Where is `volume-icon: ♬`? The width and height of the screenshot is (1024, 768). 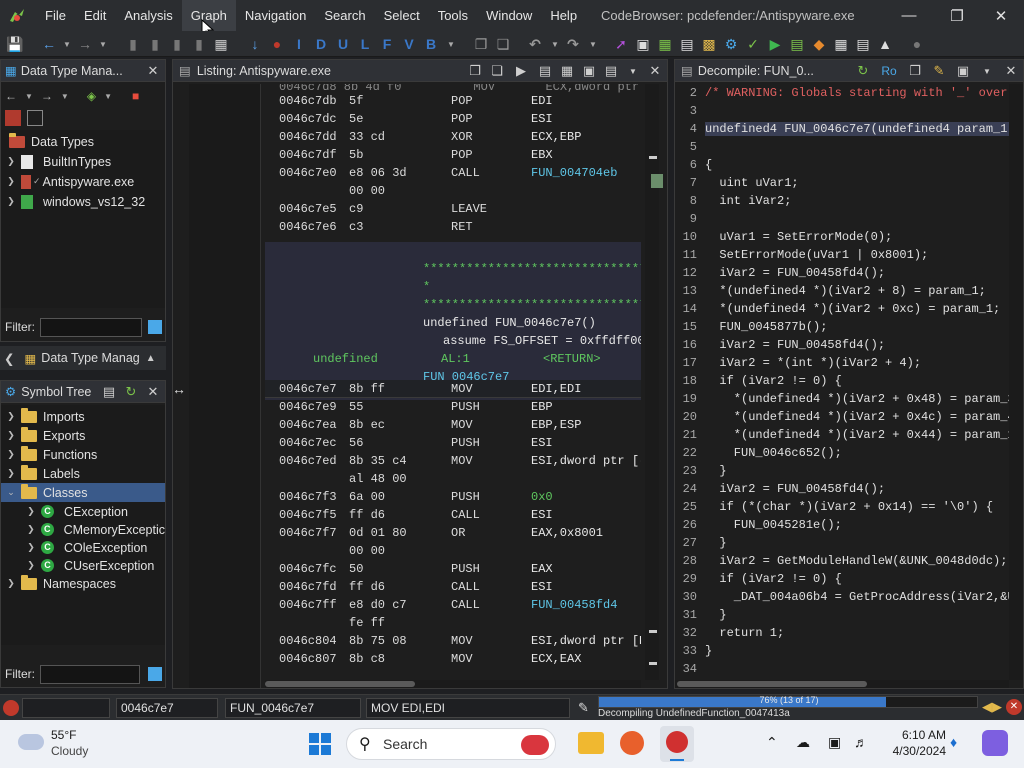 volume-icon: ♬ is located at coordinates (861, 742).